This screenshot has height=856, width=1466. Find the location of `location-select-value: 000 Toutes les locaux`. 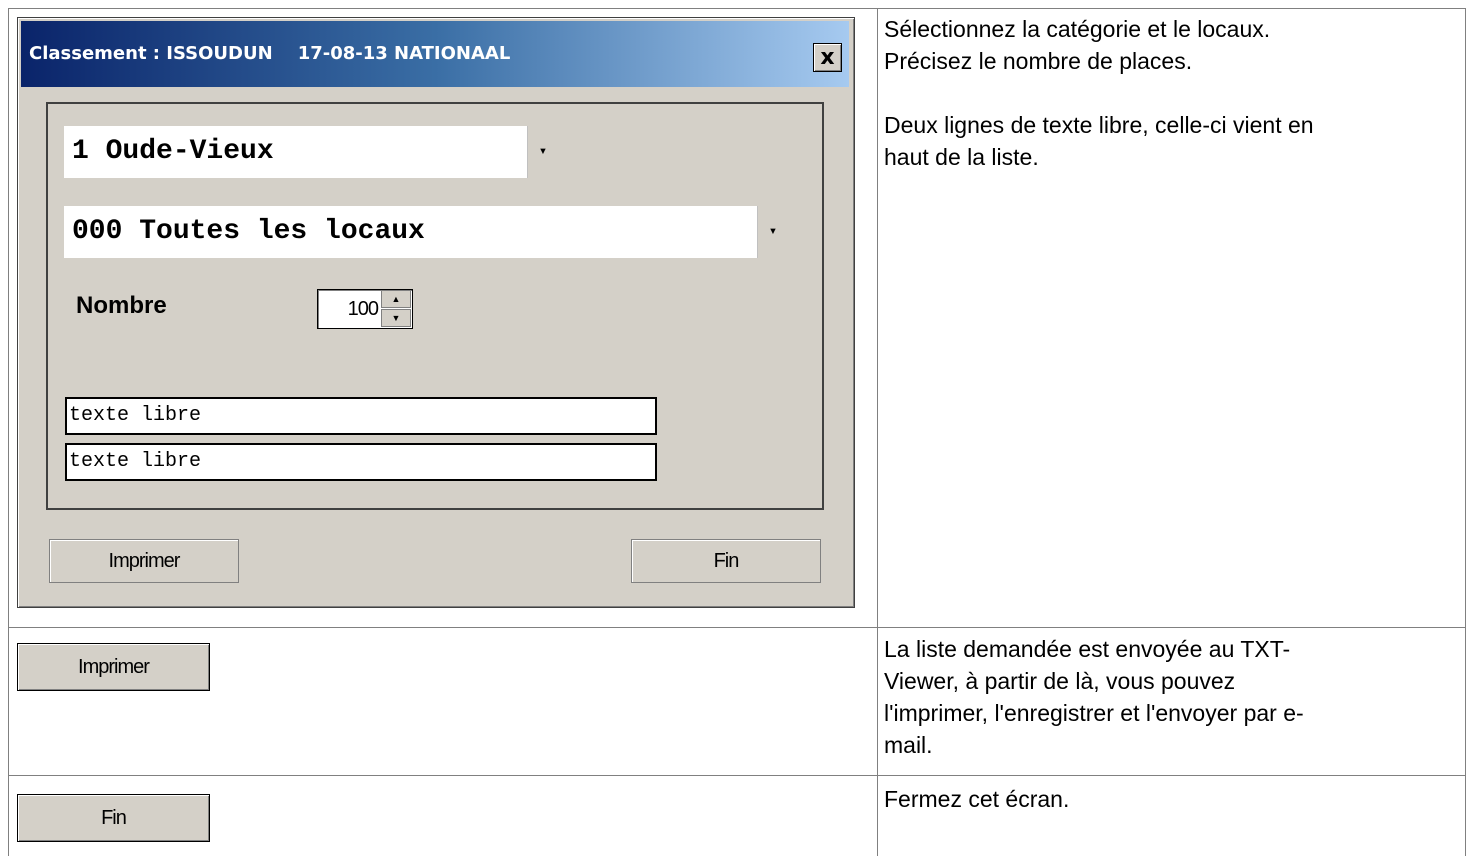

location-select-value: 000 Toutes les locaux is located at coordinates (248, 231).